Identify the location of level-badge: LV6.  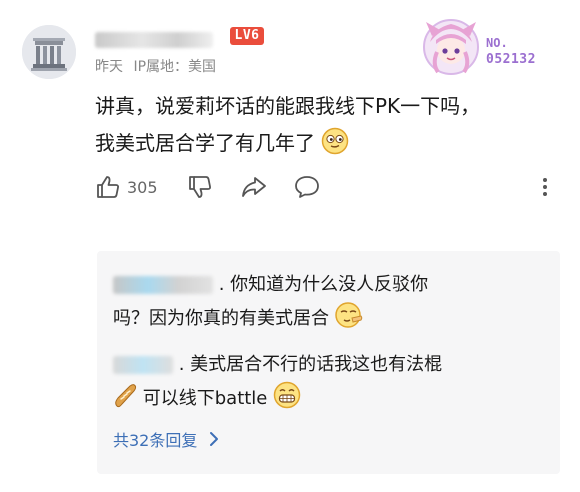
(247, 36).